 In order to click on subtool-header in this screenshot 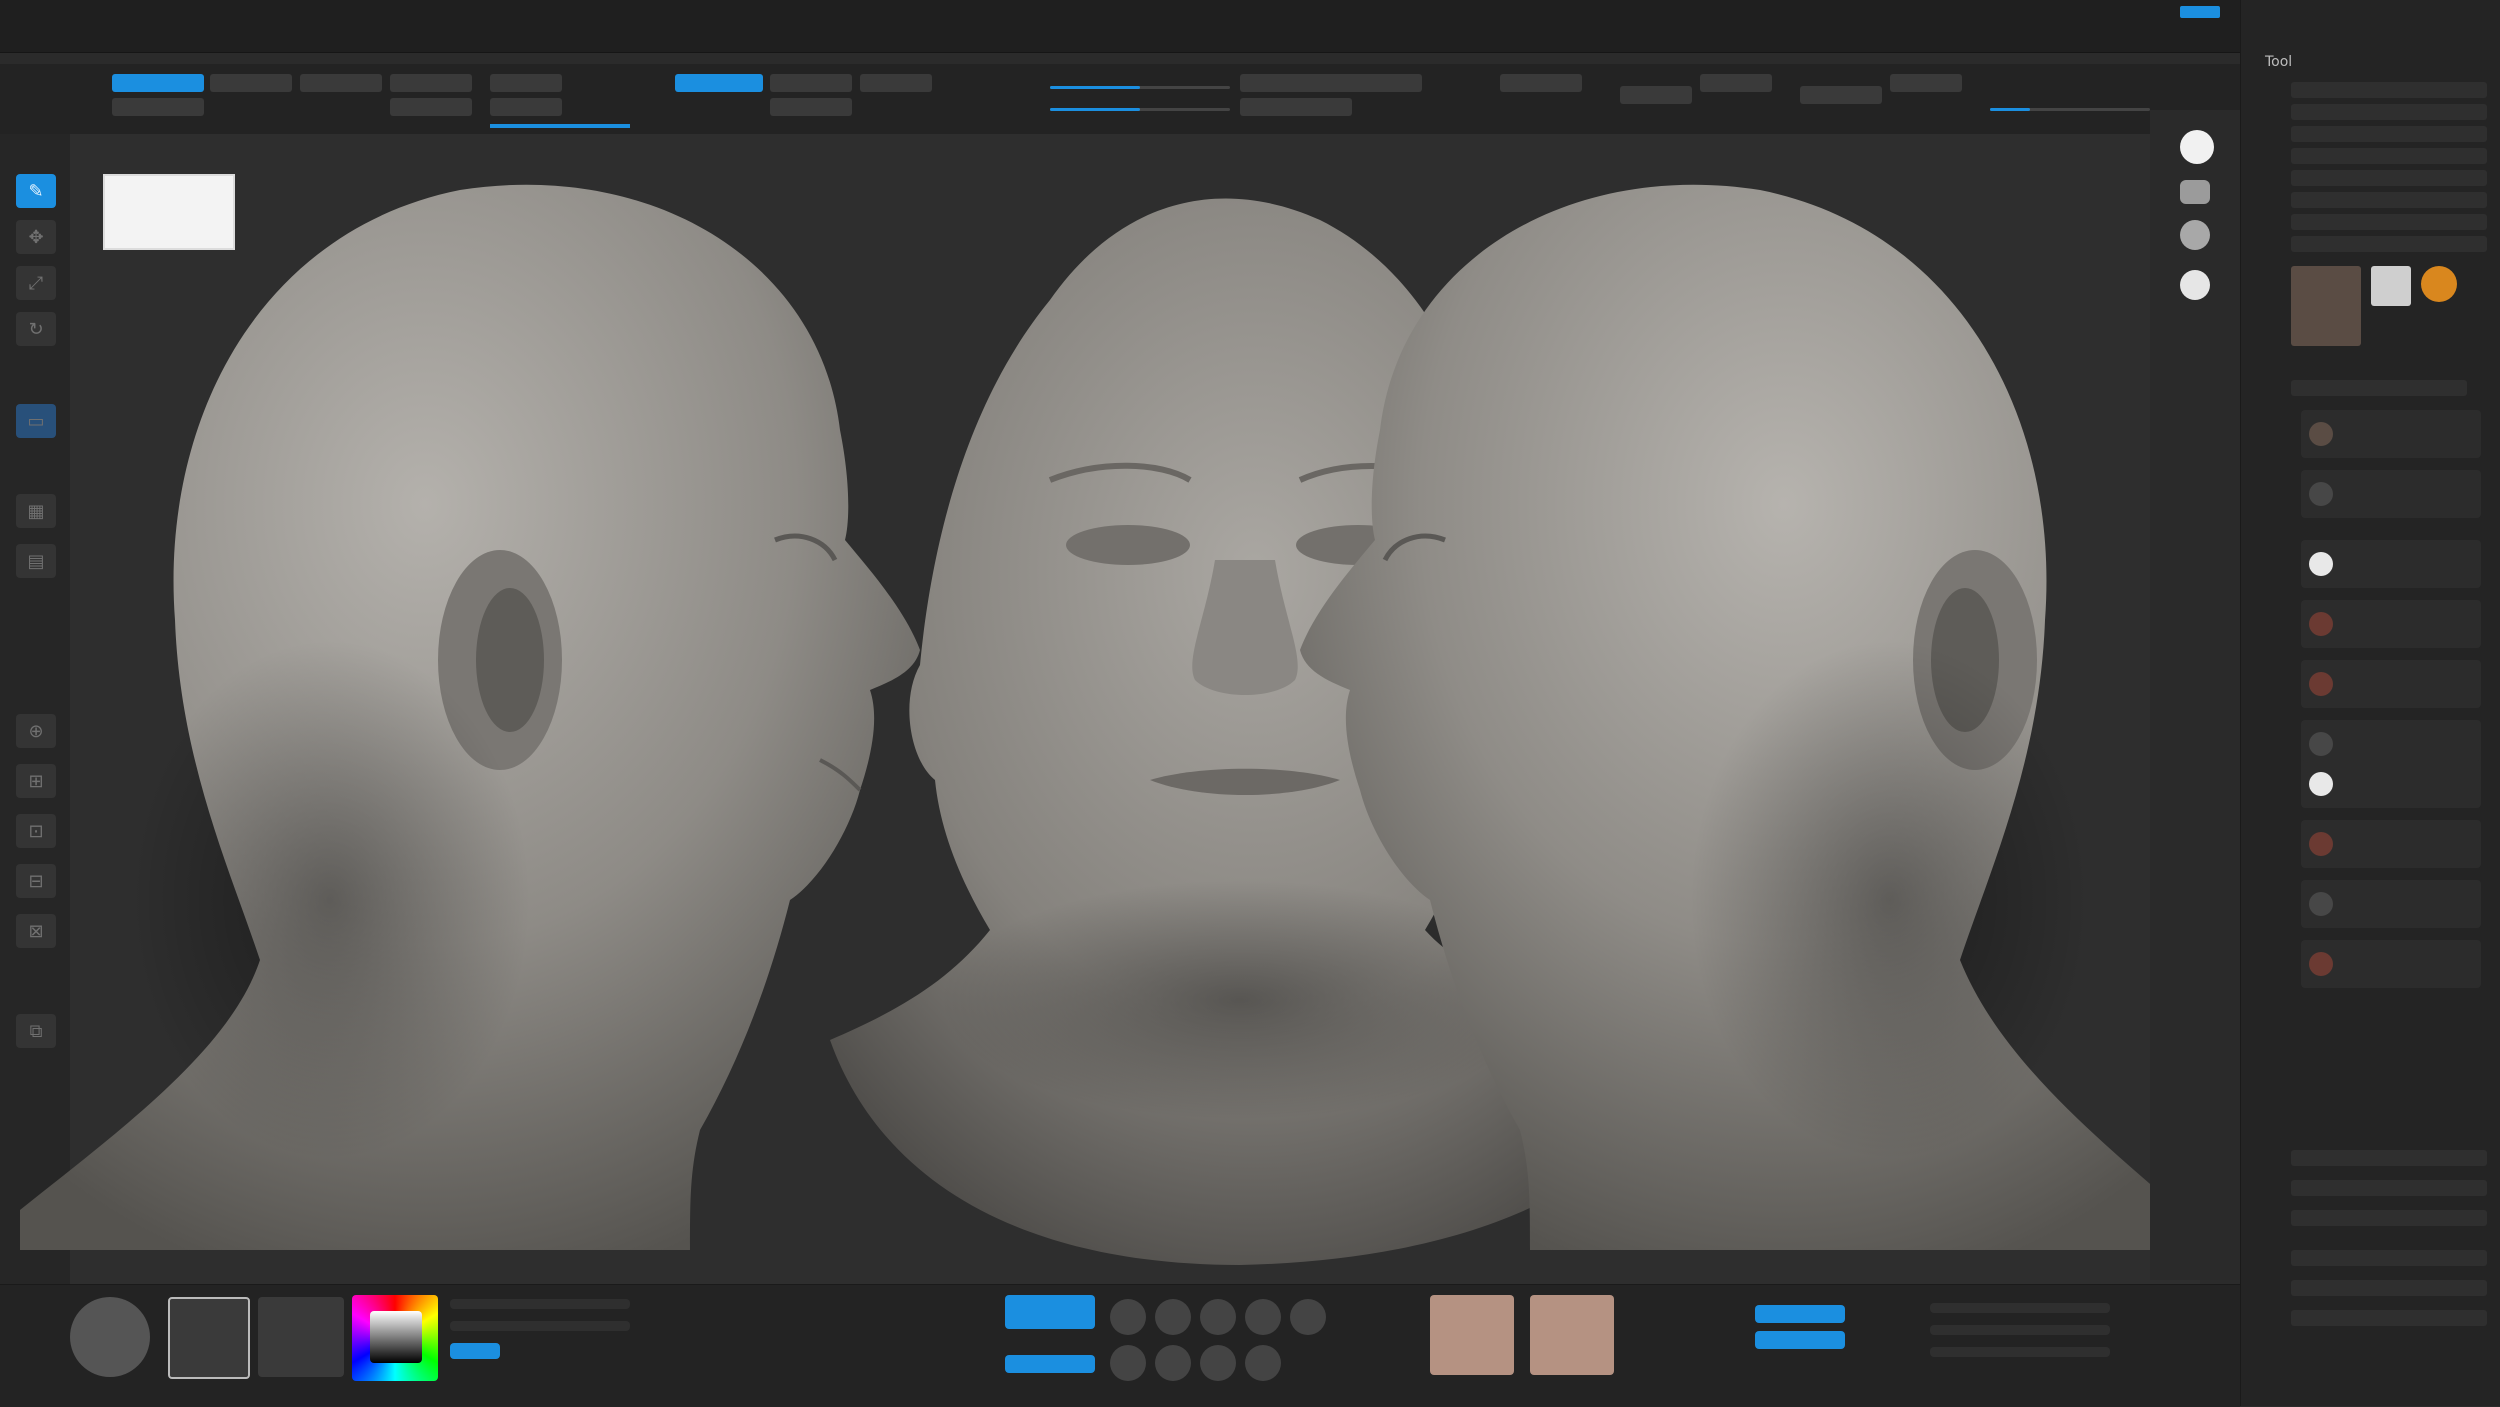, I will do `click(2379, 388)`.